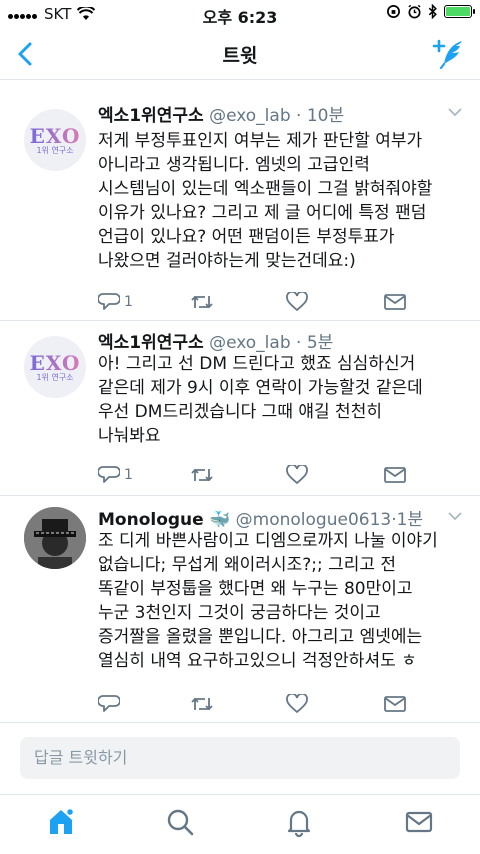 This screenshot has width=480, height=854. I want to click on notifications-icon, so click(299, 822).